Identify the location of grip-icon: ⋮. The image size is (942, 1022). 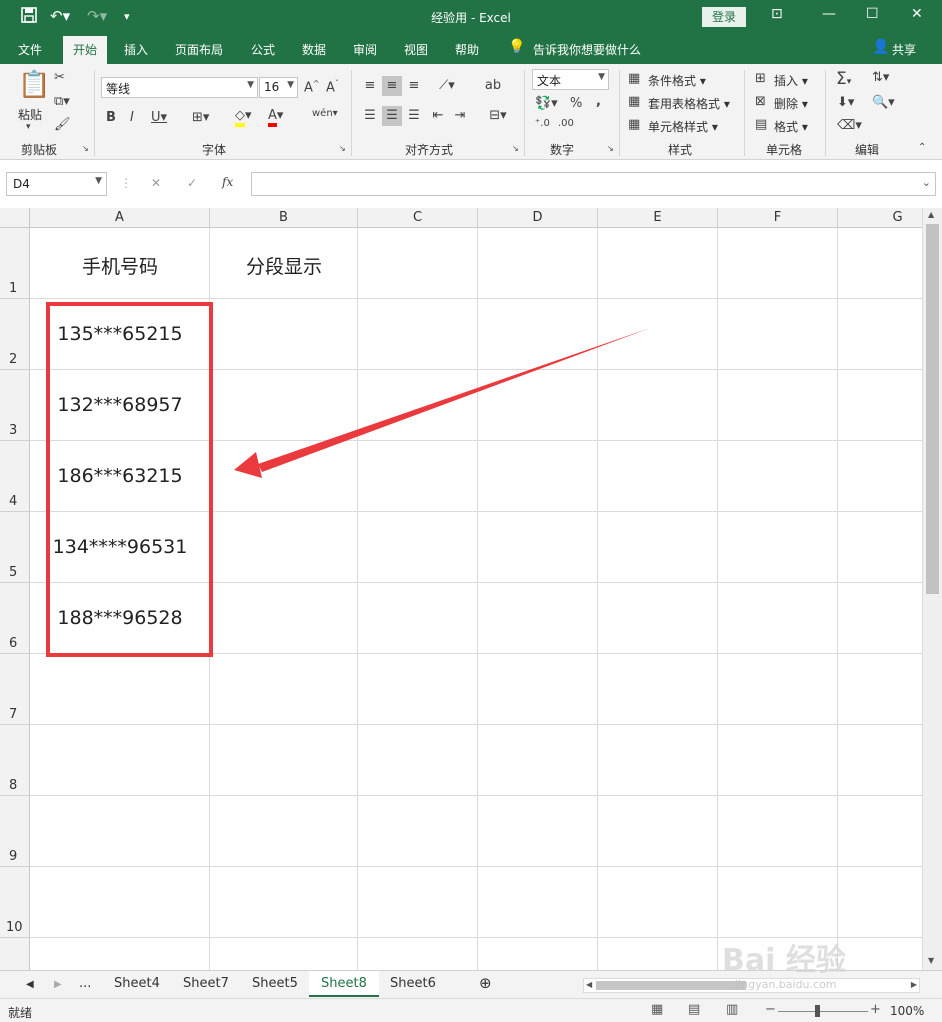
(126, 183).